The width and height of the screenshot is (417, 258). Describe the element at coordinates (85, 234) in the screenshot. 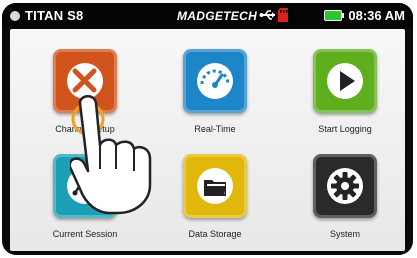

I see `tile-label: Current Session` at that location.